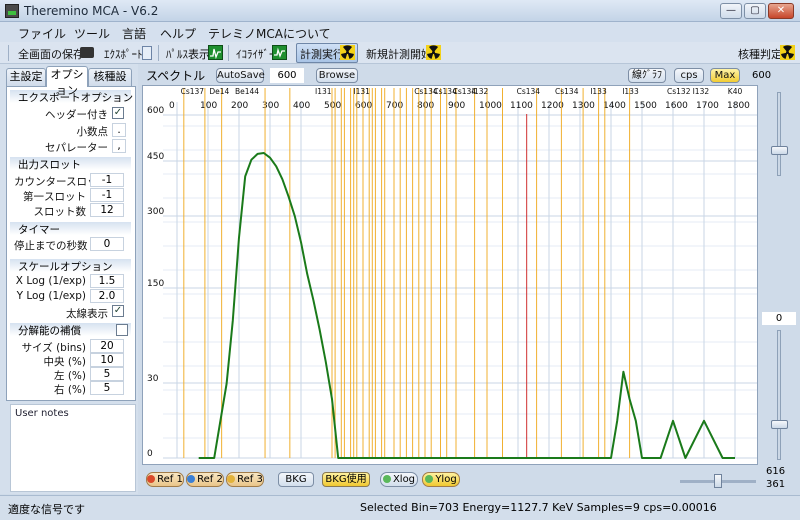  I want to click on seconds-to-stop-label: 停止までの秒数, so click(51, 246).